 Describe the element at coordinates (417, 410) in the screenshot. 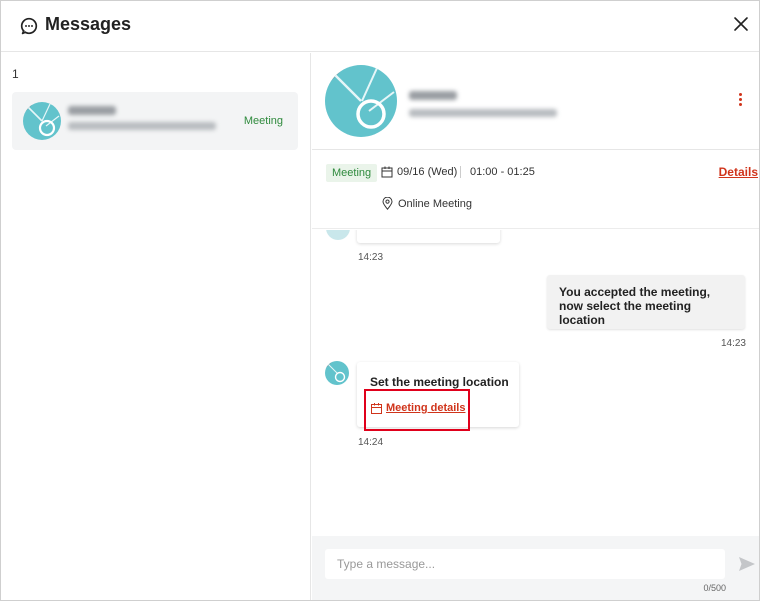

I see `highlight-box` at that location.